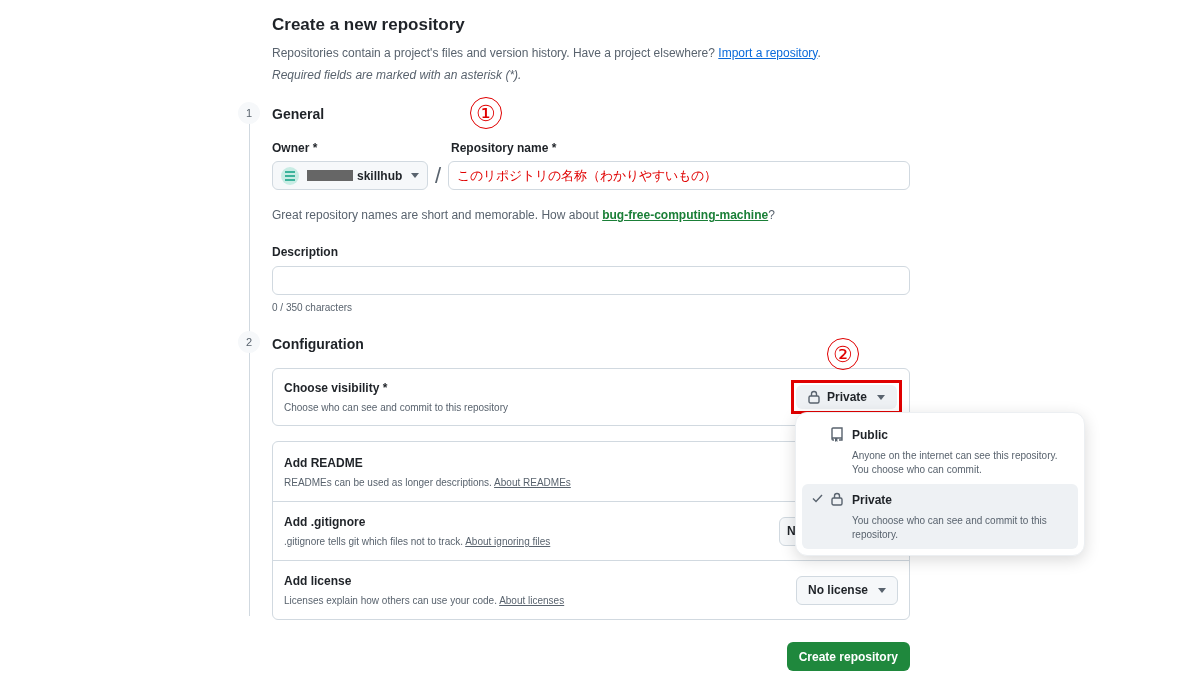 This screenshot has height=675, width=1200. Describe the element at coordinates (846, 590) in the screenshot. I see `template-dropdown: No license` at that location.